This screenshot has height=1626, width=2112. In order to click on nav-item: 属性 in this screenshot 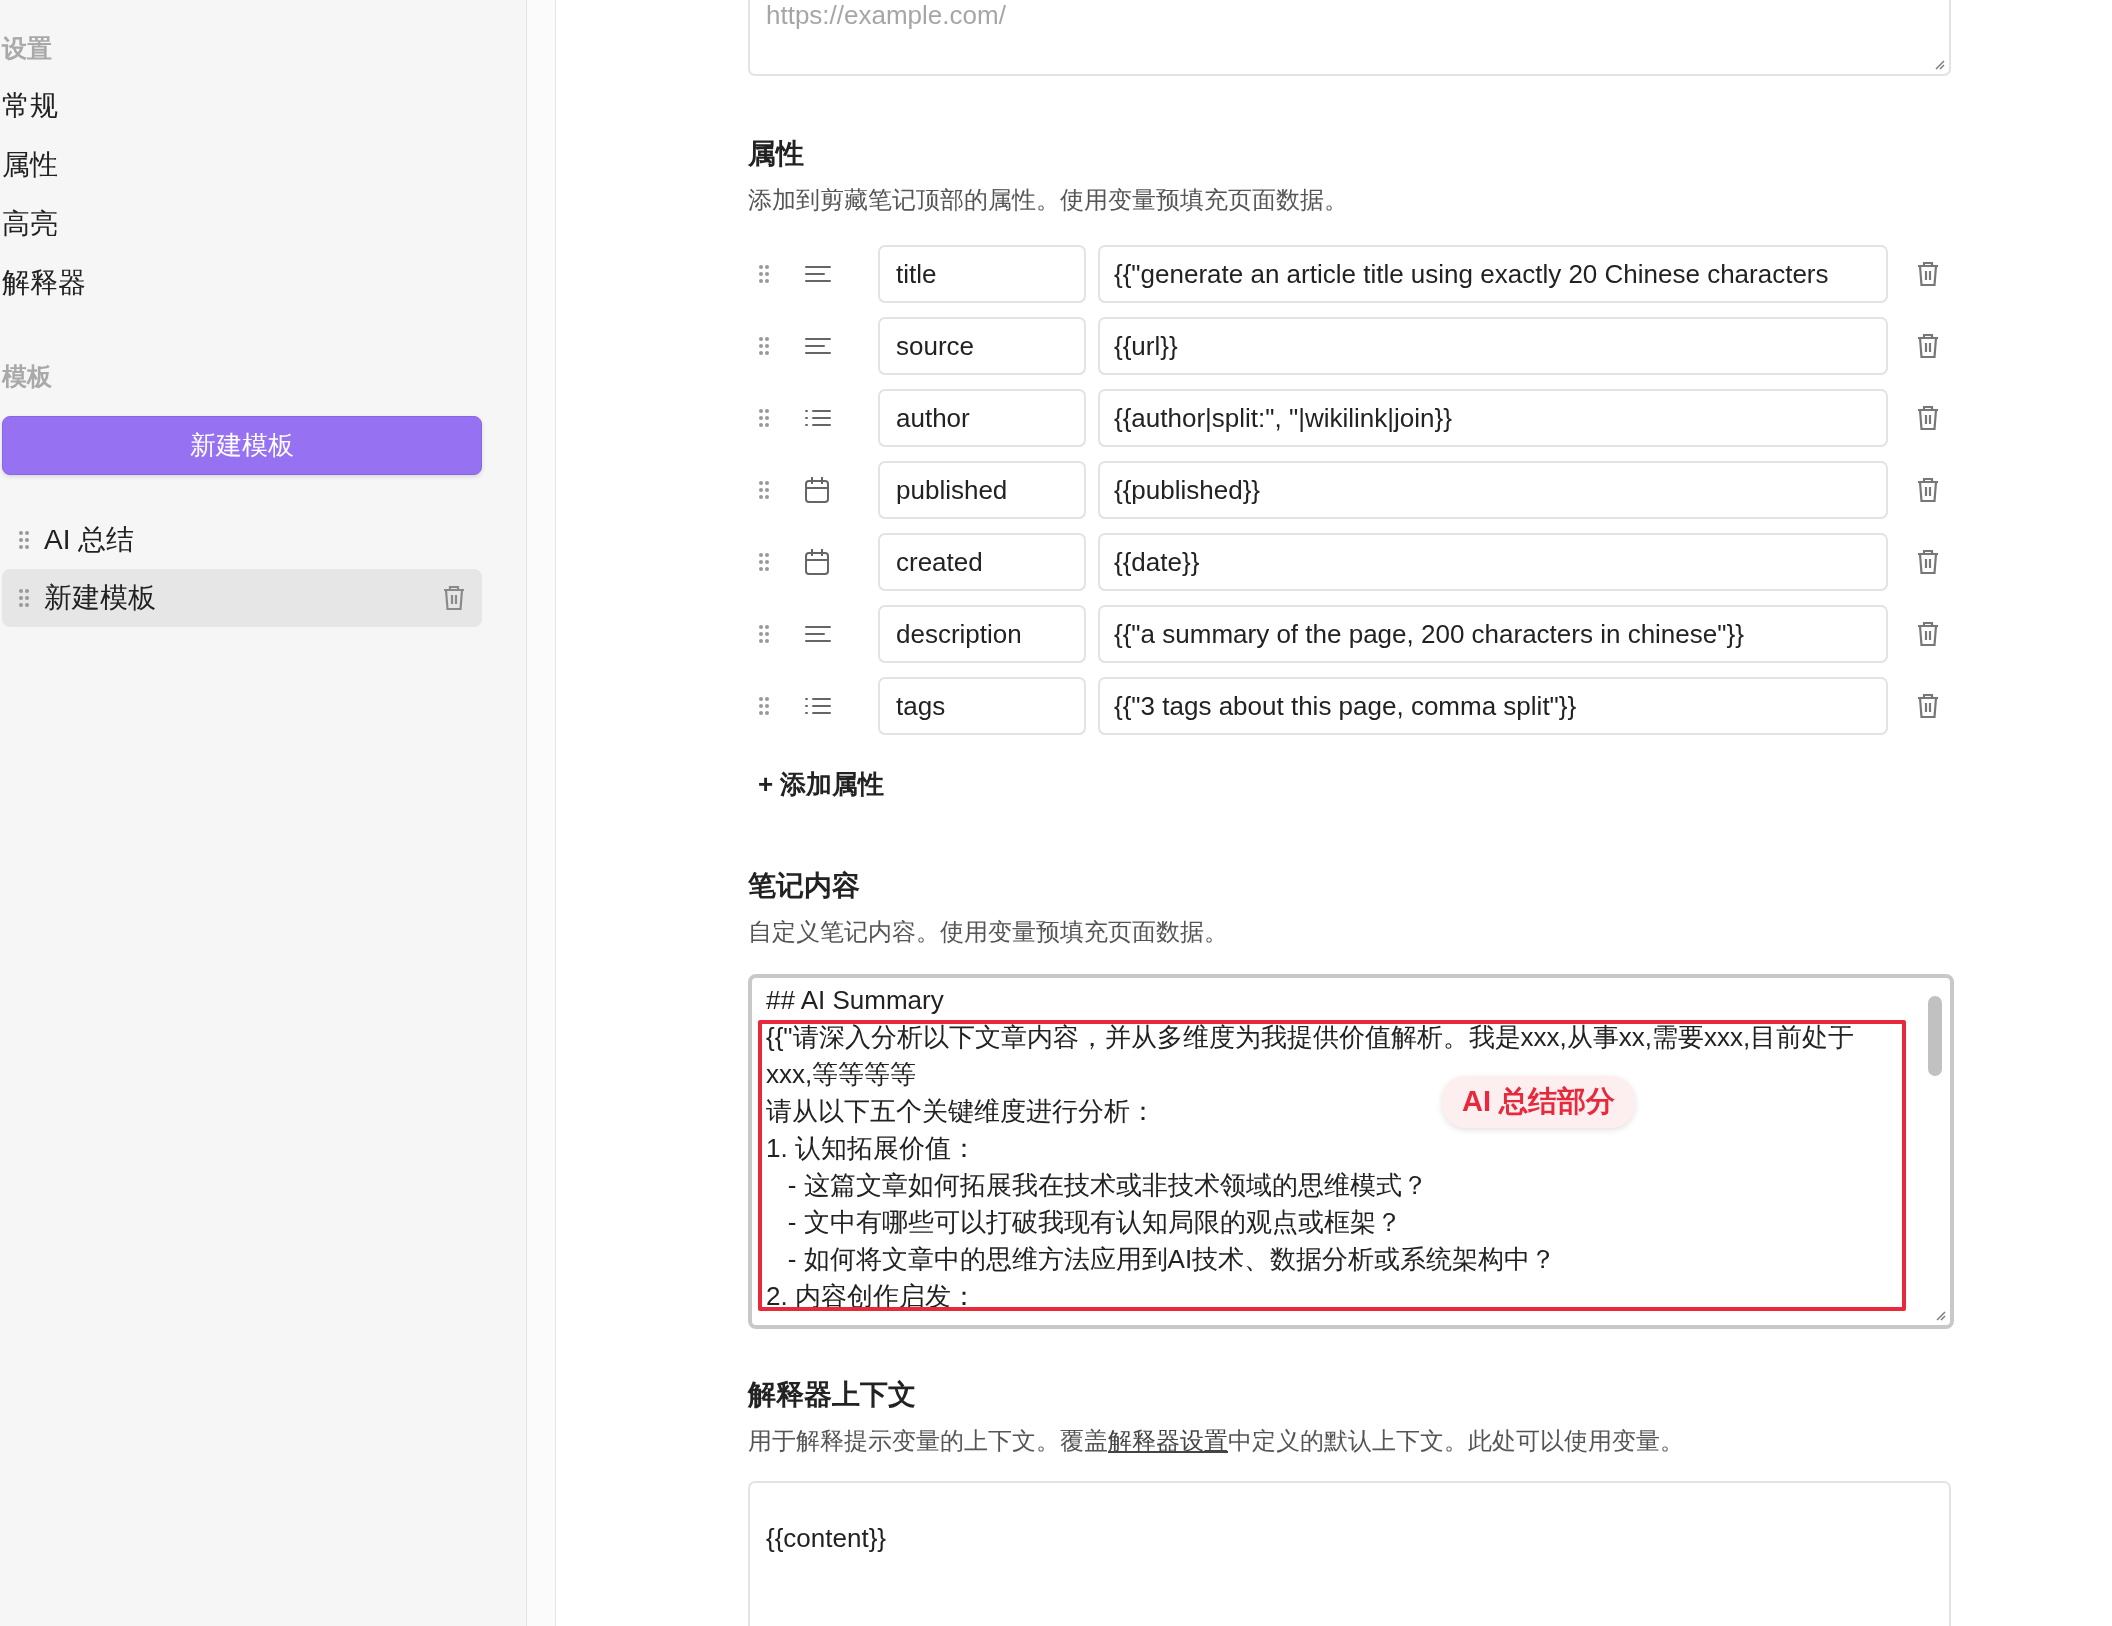, I will do `click(264, 165)`.